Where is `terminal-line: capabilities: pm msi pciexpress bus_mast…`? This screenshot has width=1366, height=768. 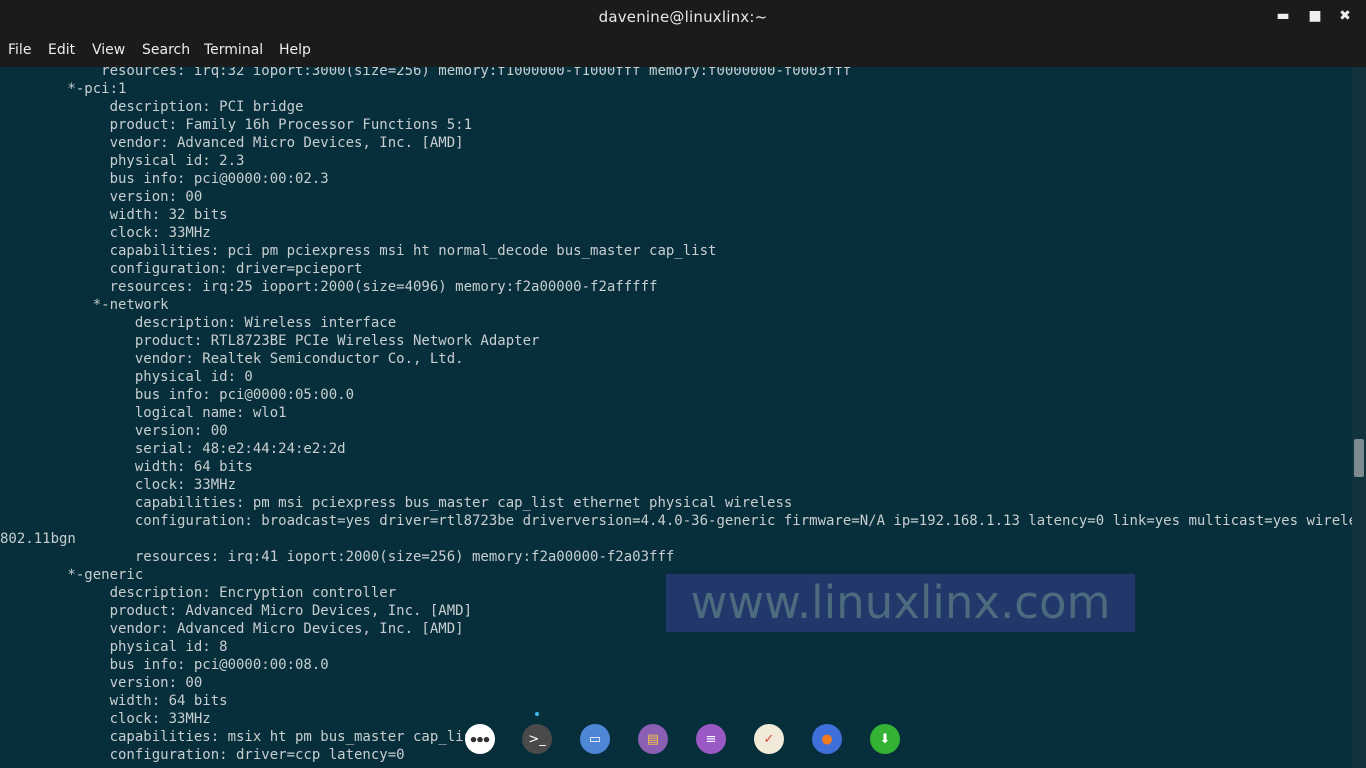 terminal-line: capabilities: pm msi pciexpress bus_mast… is located at coordinates (396, 503).